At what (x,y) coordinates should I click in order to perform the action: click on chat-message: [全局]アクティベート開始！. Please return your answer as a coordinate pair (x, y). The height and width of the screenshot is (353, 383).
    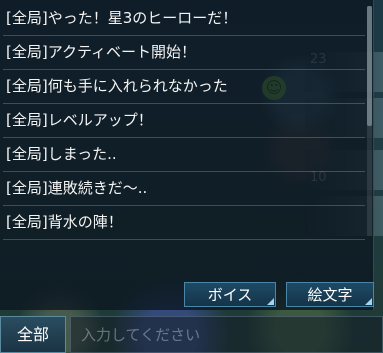
    Looking at the image, I should click on (184, 53).